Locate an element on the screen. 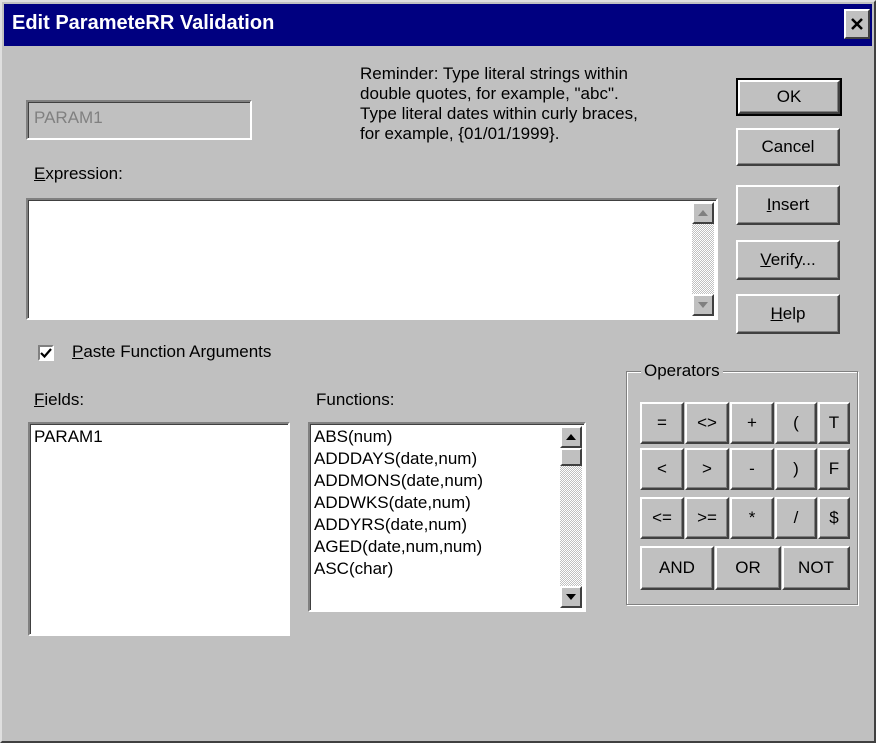  operator-label: AND is located at coordinates (677, 567).